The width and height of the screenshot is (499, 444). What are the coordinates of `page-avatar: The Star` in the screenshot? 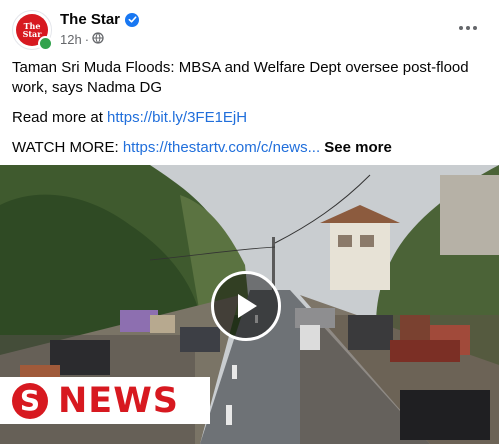 It's located at (32, 30).